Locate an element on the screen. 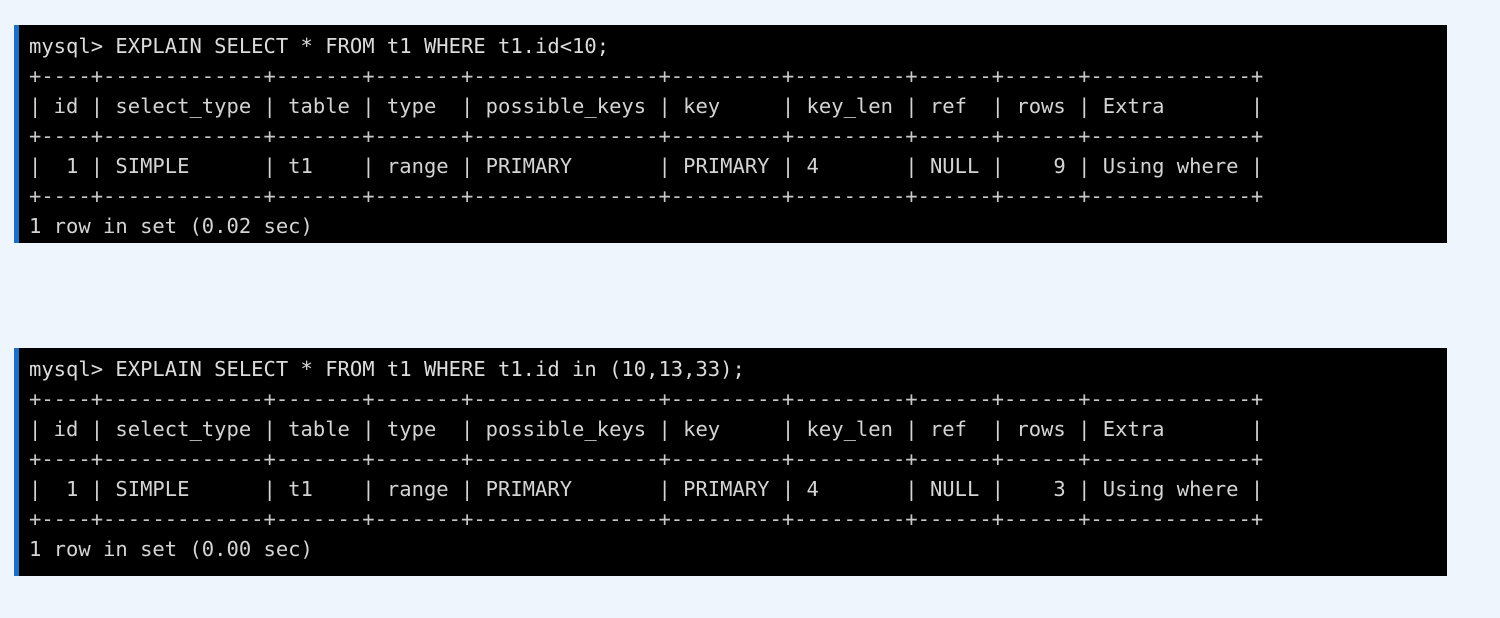 This screenshot has height=618, width=1500. result-status-line: 1 row in set (0.02 sec) is located at coordinates (171, 226).